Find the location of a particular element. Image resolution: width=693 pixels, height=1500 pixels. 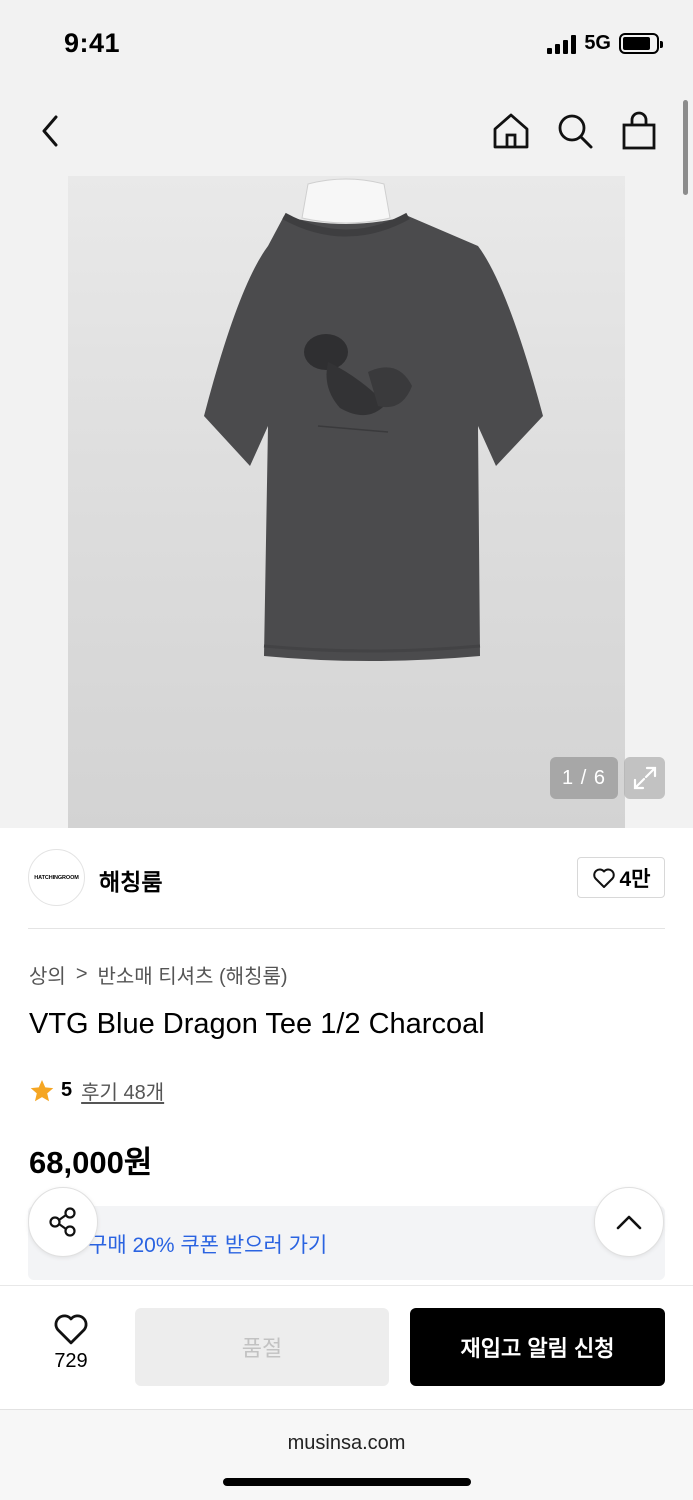

status-indicators: 5G is located at coordinates (605, 43).